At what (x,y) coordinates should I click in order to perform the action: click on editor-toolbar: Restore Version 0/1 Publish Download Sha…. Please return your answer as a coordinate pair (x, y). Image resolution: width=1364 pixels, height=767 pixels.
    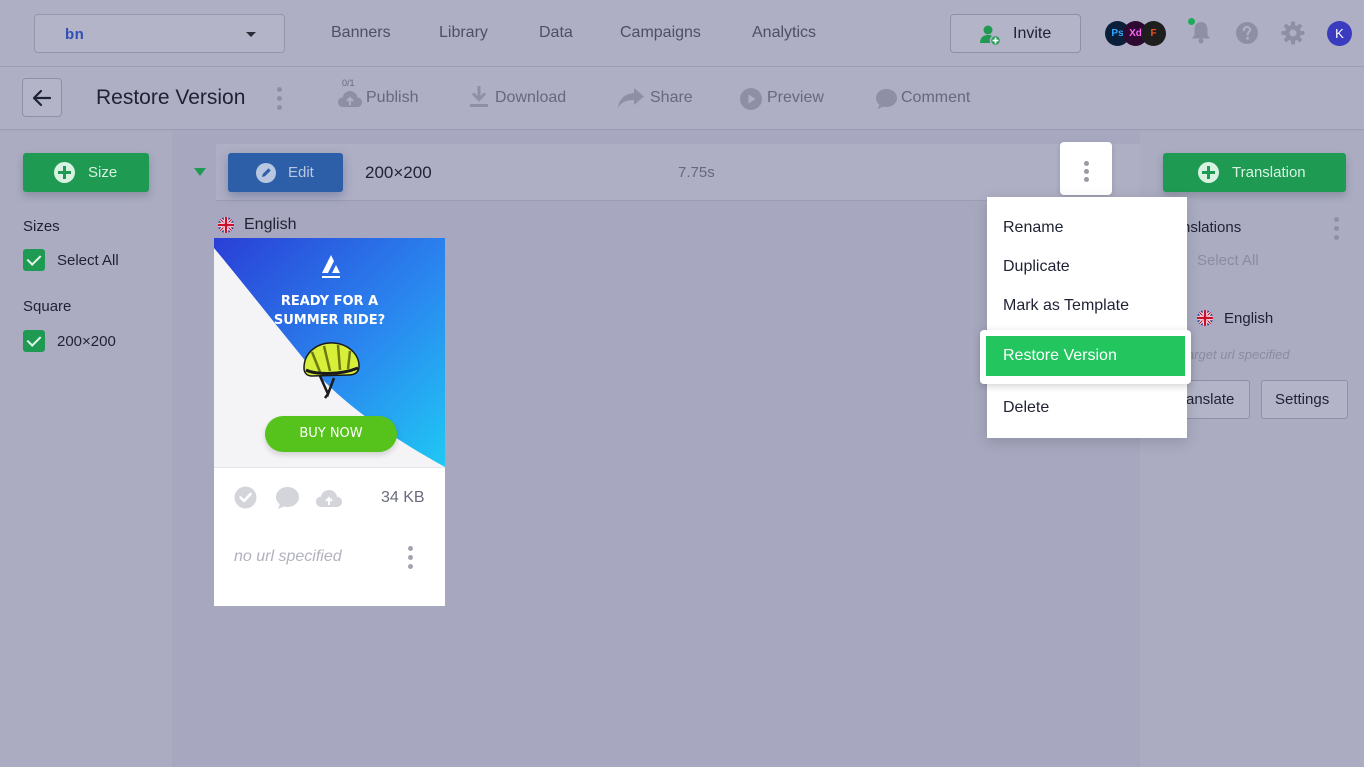
    Looking at the image, I should click on (682, 98).